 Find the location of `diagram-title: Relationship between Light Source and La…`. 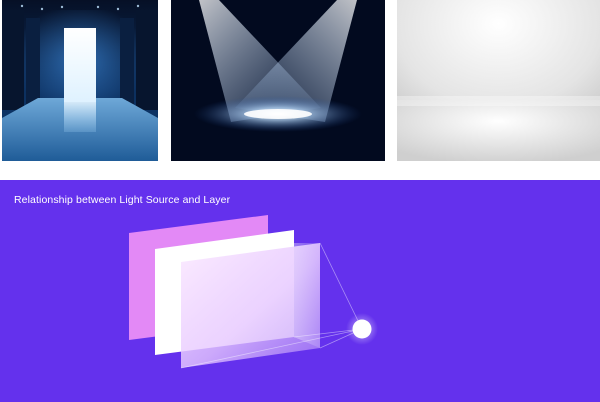

diagram-title: Relationship between Light Source and La… is located at coordinates (122, 200).